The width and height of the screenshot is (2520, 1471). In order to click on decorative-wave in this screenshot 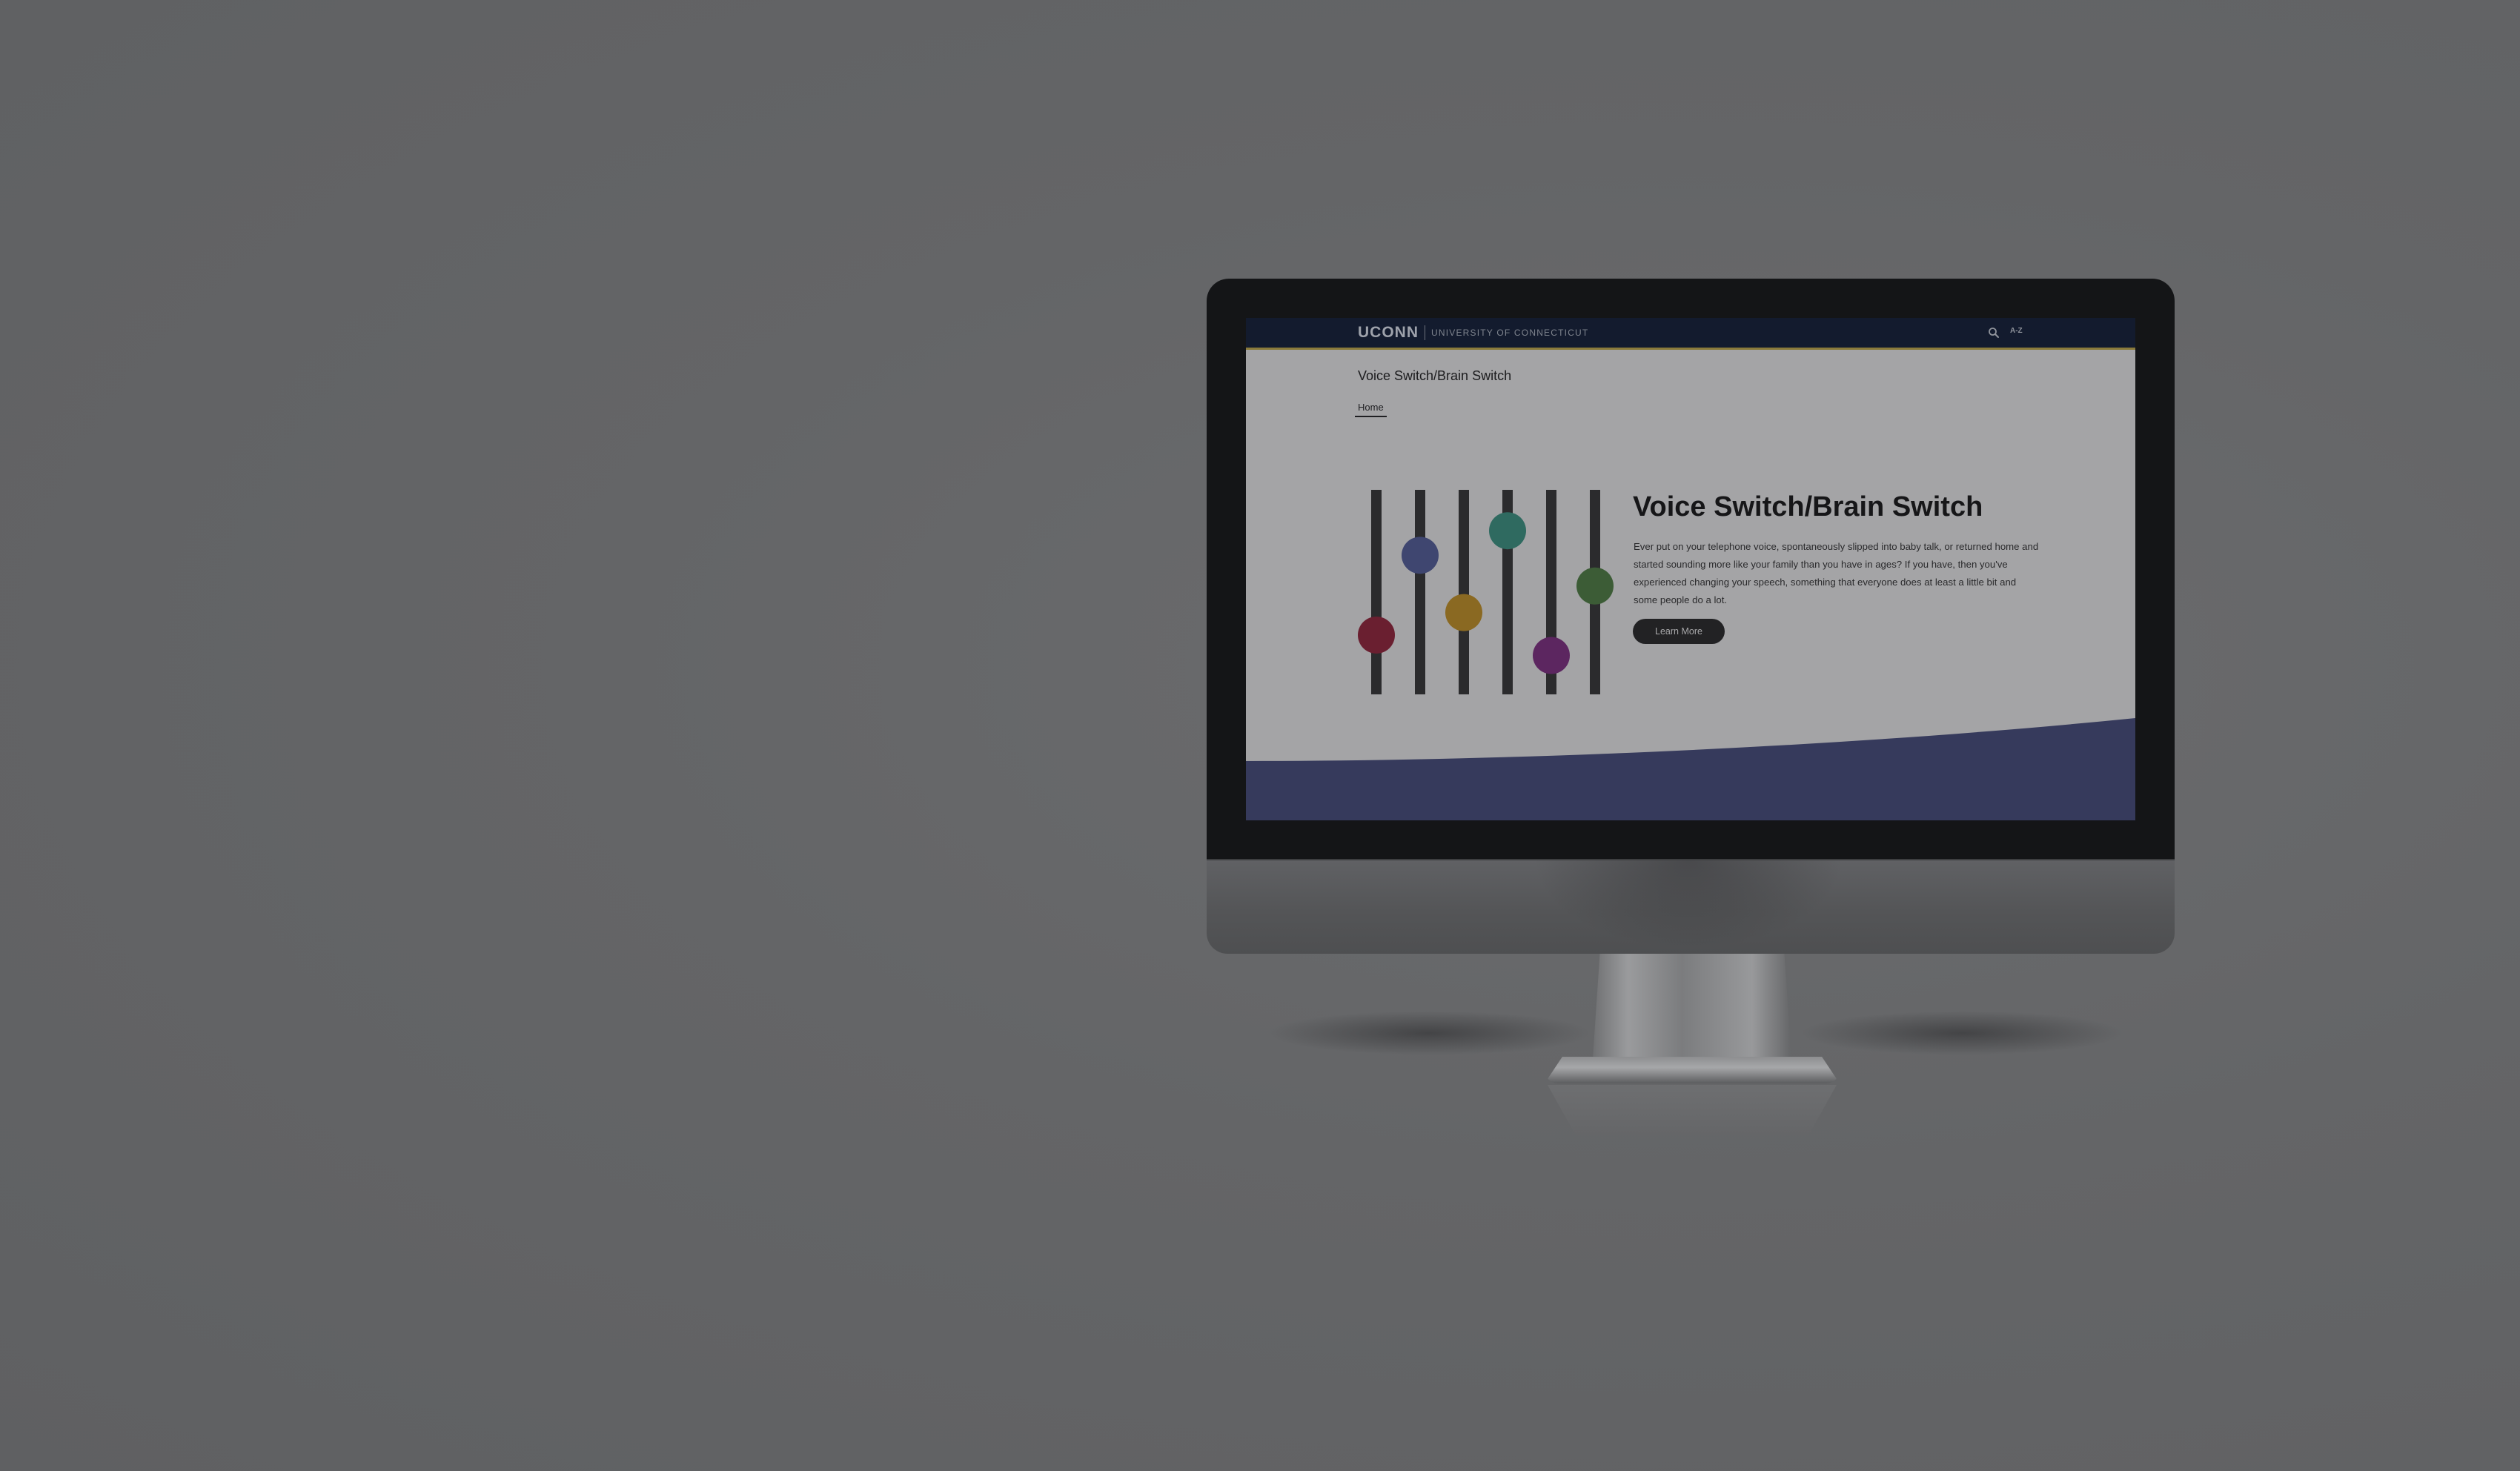, I will do `click(1691, 769)`.